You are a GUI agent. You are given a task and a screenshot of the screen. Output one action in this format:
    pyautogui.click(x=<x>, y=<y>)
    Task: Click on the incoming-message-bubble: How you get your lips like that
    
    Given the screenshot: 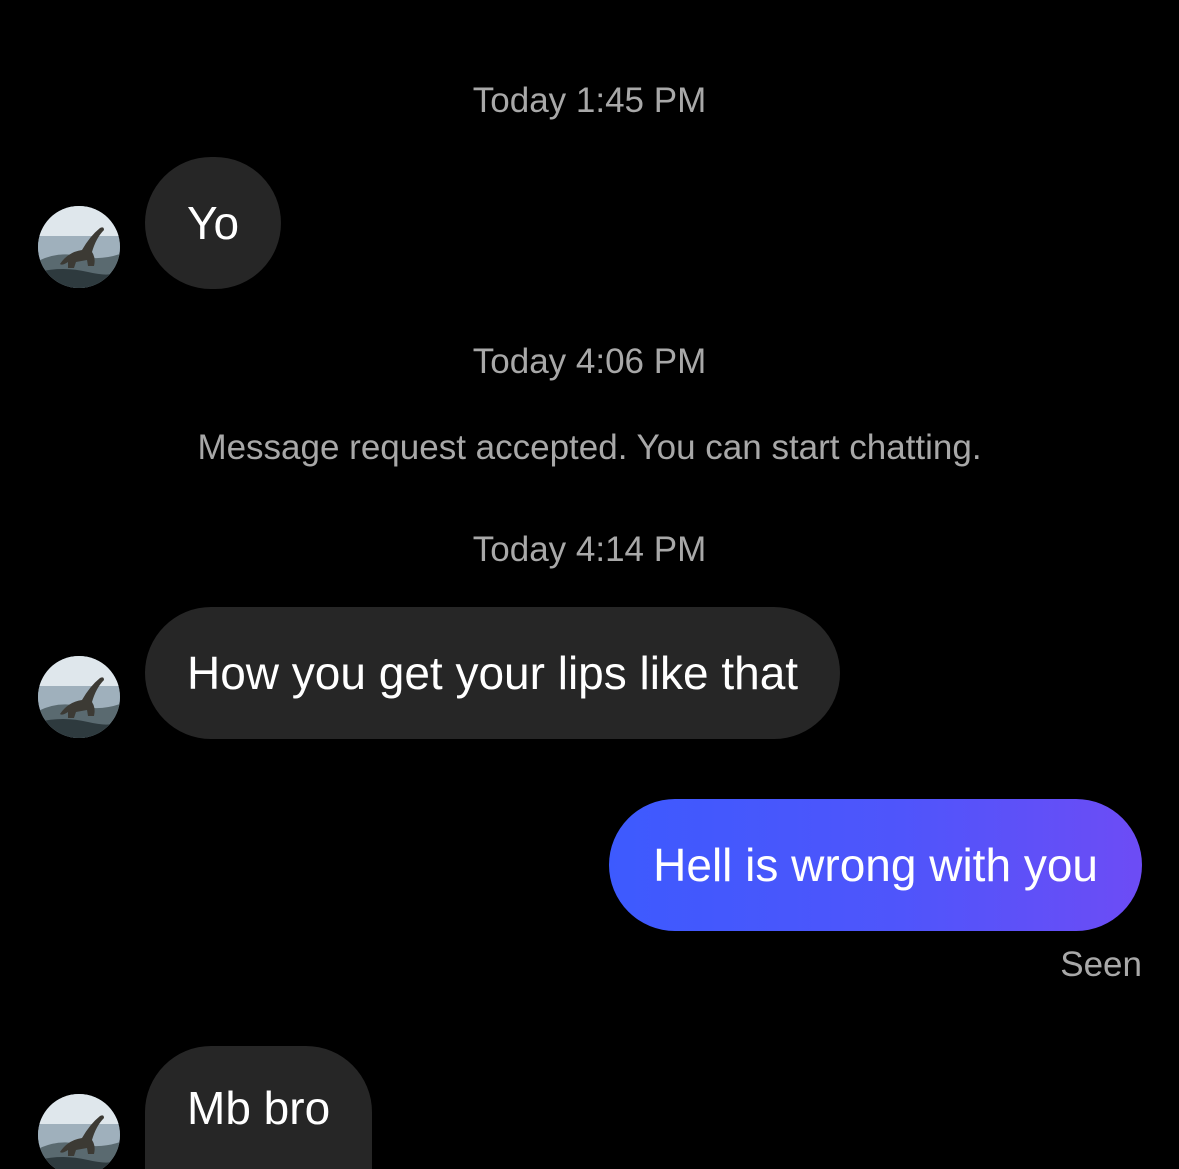 What is the action you would take?
    pyautogui.click(x=493, y=673)
    